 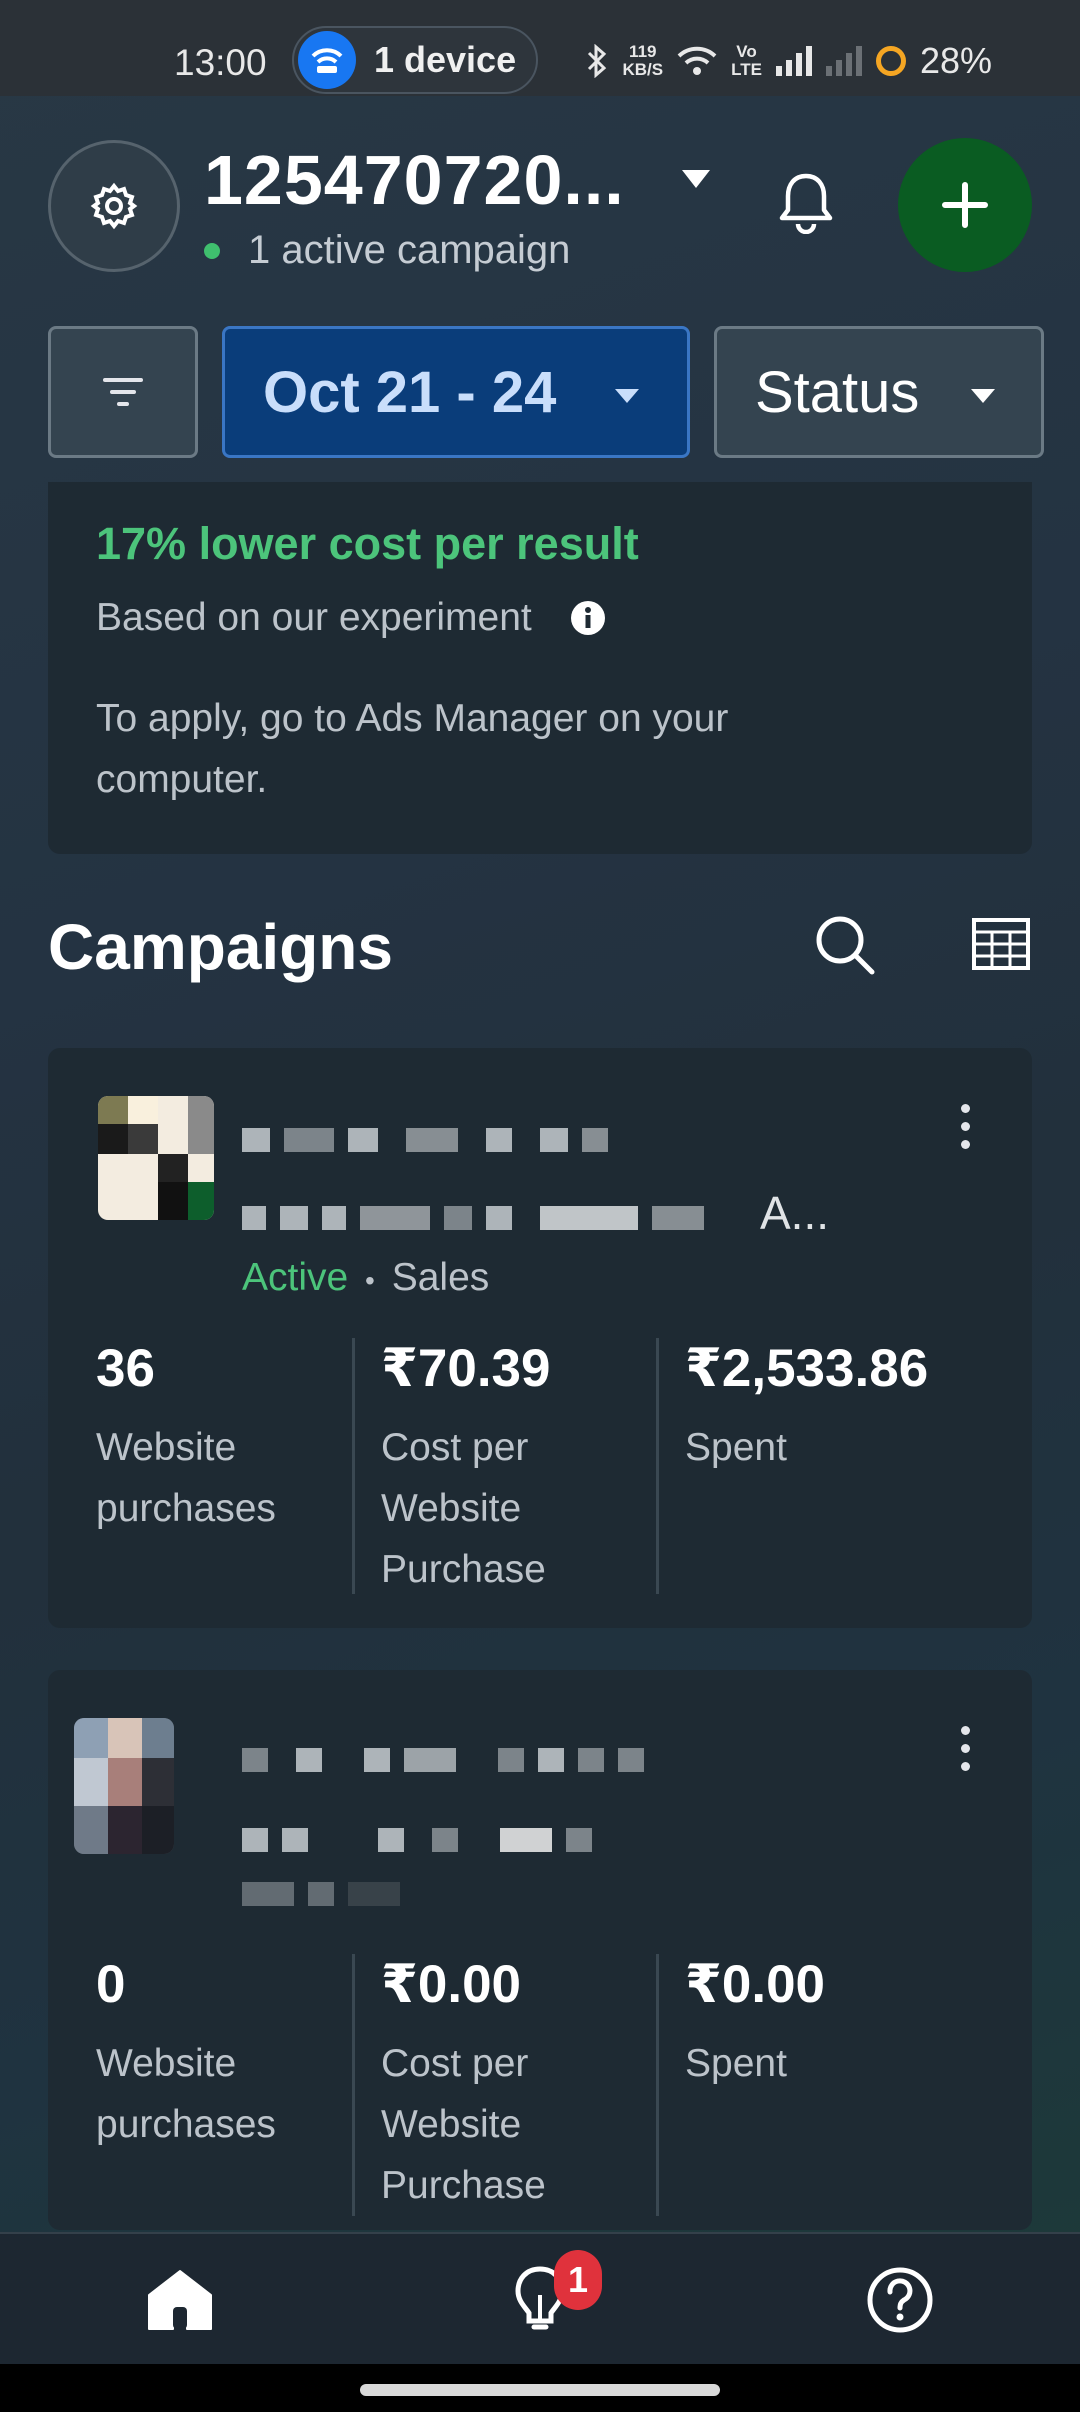 I want to click on volte-indicator: Vo LTE, so click(x=746, y=61).